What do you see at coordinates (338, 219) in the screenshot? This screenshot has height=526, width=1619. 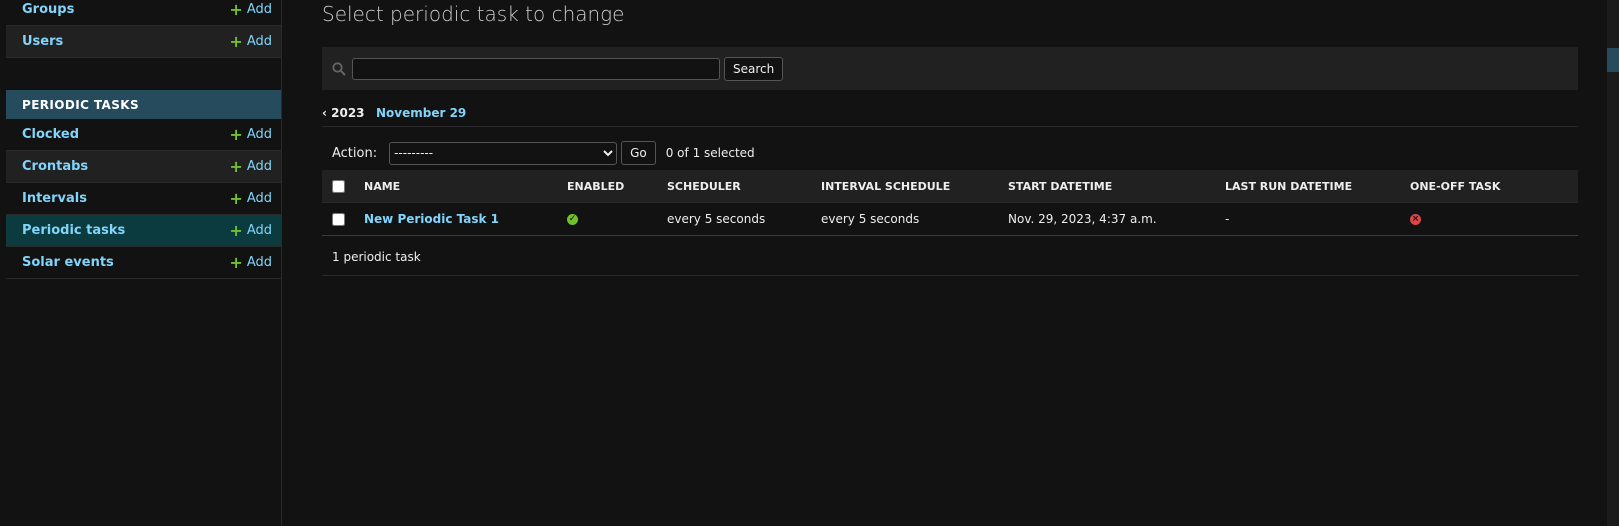 I see `row-select-checkbox` at bounding box center [338, 219].